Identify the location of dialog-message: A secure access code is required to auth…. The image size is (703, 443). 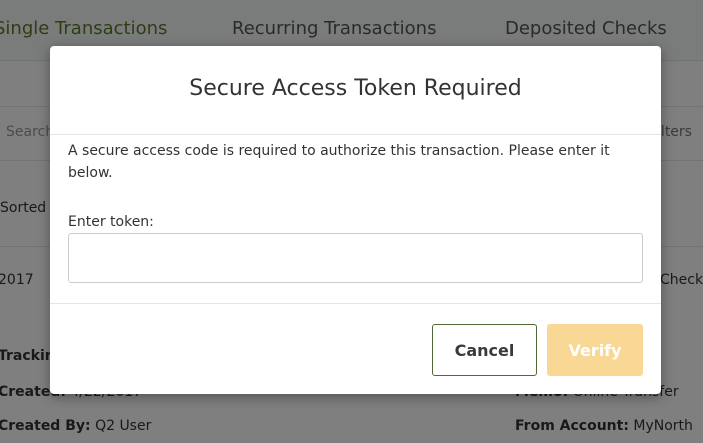
(339, 162).